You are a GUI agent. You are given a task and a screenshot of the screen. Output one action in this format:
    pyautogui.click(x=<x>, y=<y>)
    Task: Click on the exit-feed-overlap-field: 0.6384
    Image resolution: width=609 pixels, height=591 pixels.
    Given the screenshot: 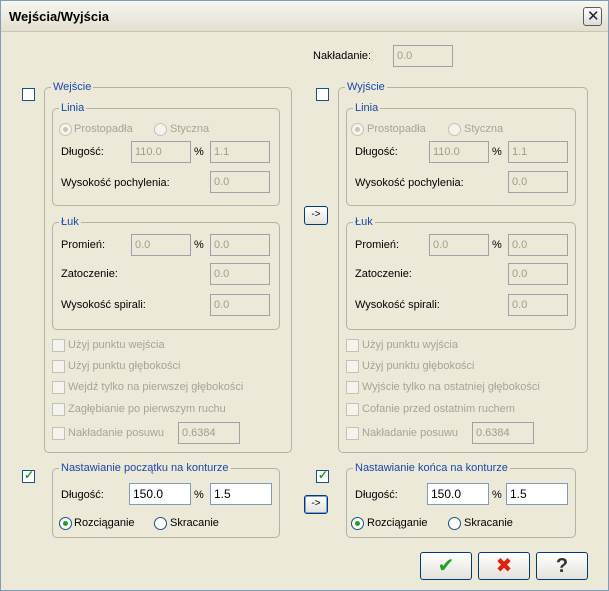 What is the action you would take?
    pyautogui.click(x=503, y=433)
    